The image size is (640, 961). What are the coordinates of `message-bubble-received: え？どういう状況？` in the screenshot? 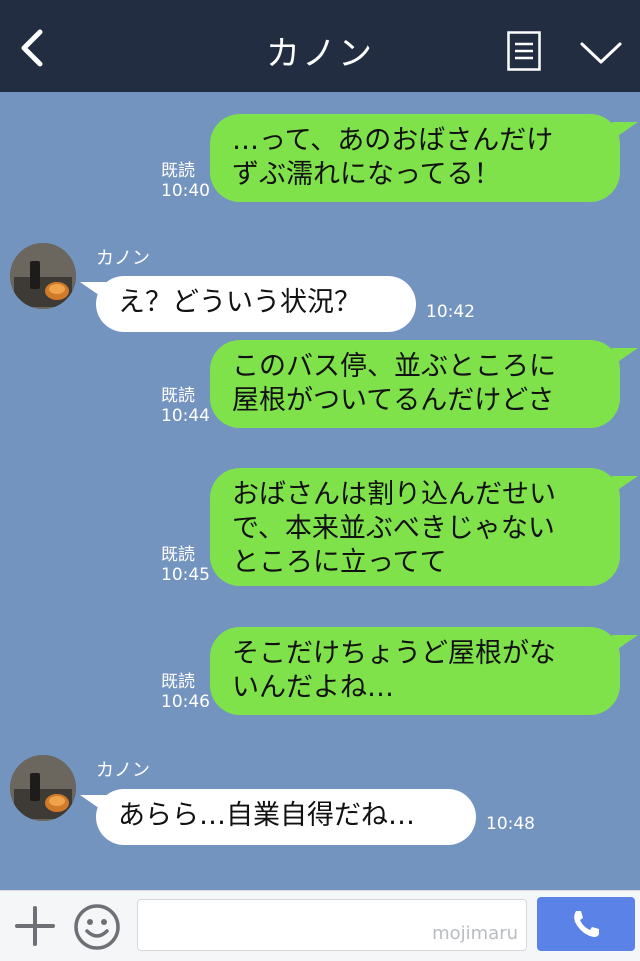 It's located at (256, 304).